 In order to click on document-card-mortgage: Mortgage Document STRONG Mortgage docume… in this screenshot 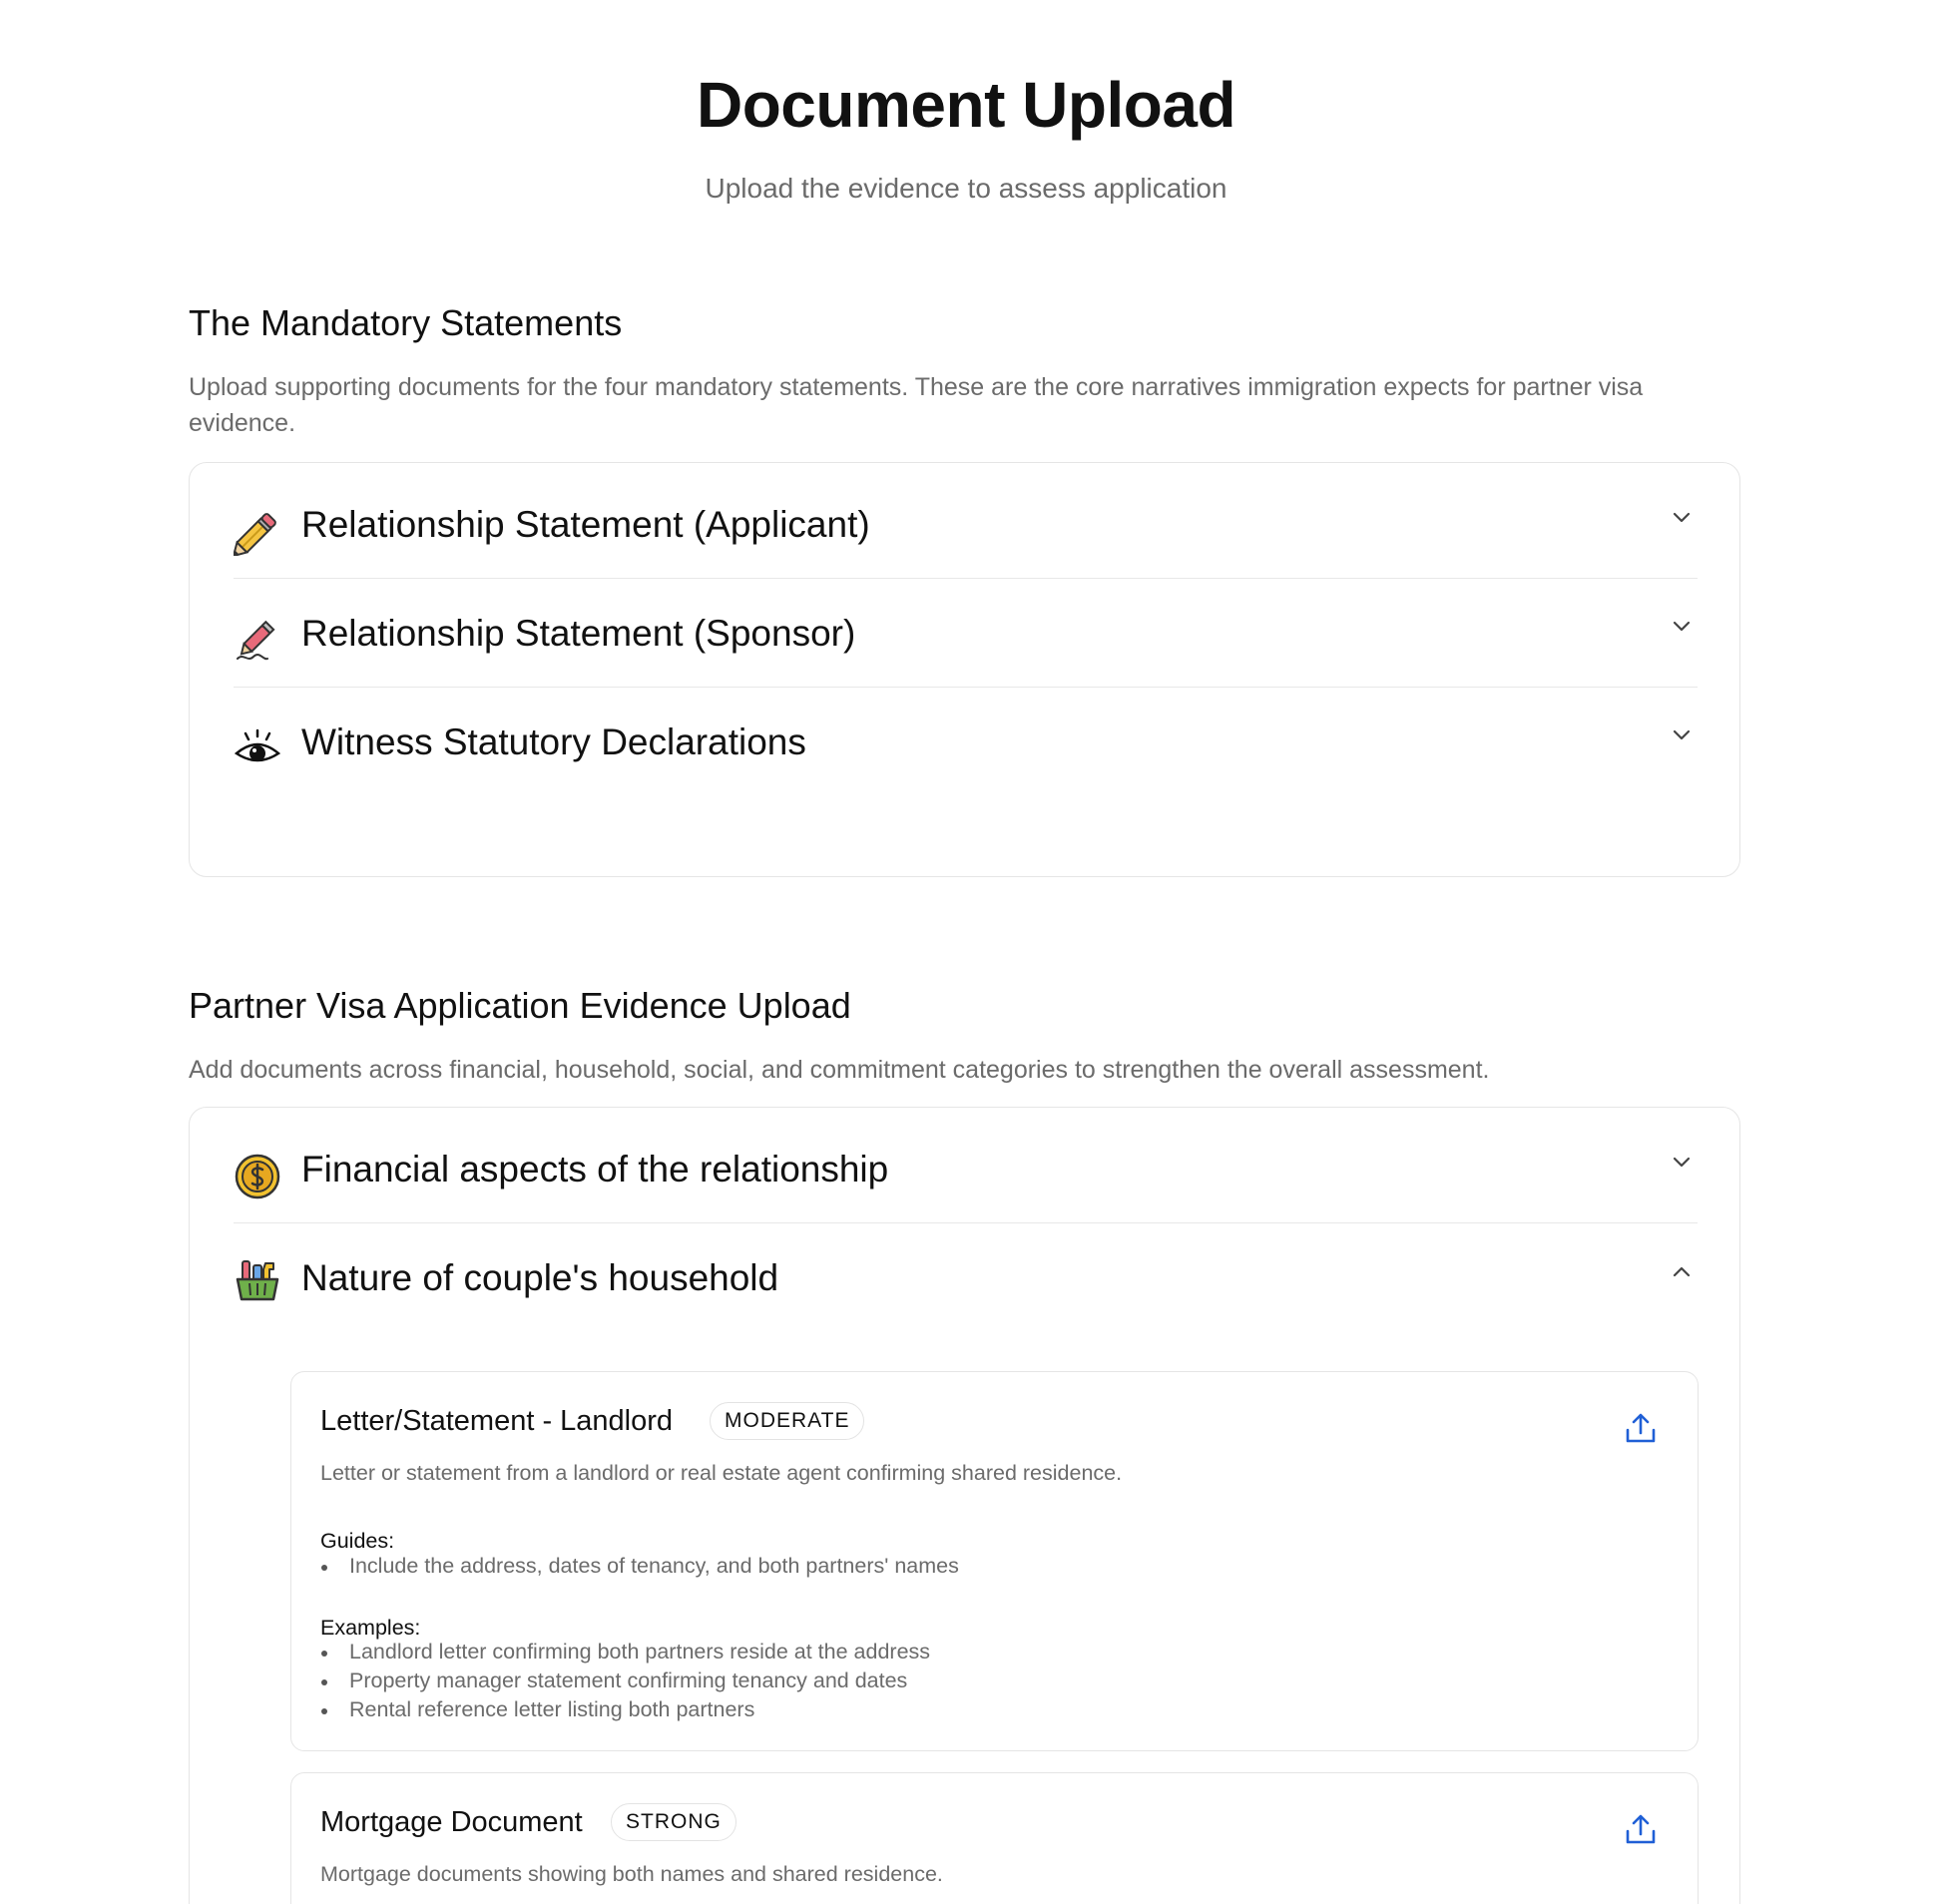, I will do `click(994, 1838)`.